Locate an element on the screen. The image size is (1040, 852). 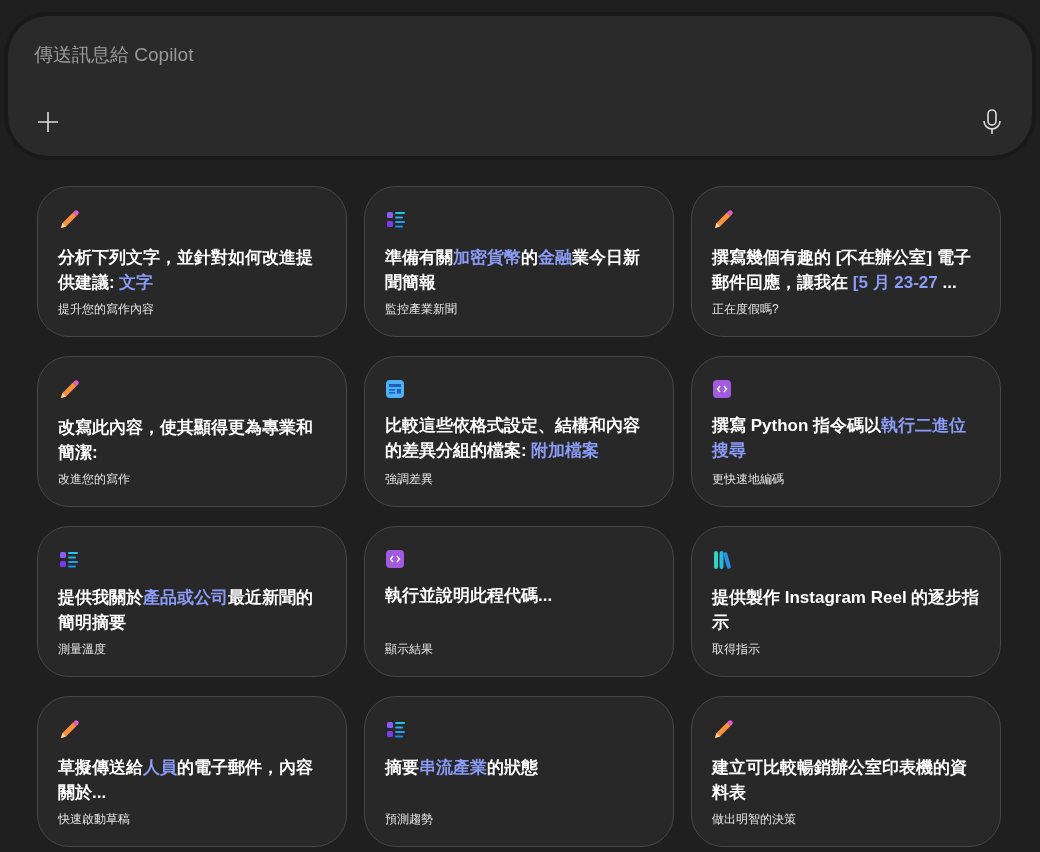
suggestion-card: 提供製作 Instagram Reel 的逐步指示 取得指示 is located at coordinates (846, 601).